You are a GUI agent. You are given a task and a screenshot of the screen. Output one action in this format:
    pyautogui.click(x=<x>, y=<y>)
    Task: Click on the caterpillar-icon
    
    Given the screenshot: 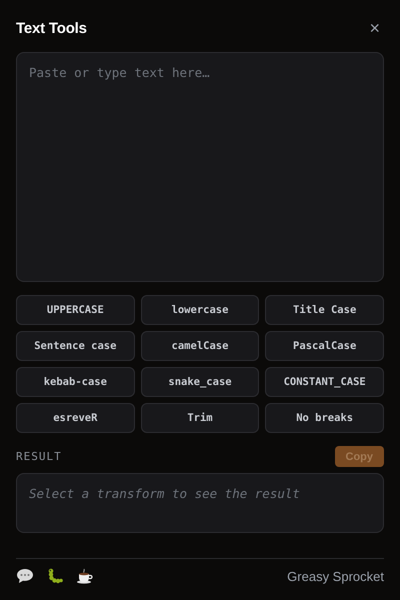 What is the action you would take?
    pyautogui.click(x=55, y=576)
    